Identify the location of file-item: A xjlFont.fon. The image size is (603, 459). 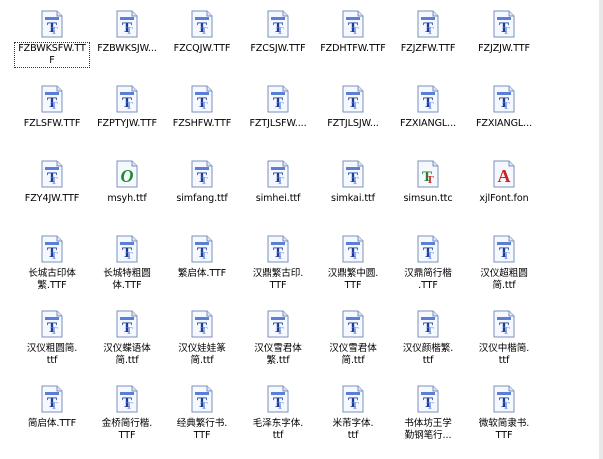
(504, 182).